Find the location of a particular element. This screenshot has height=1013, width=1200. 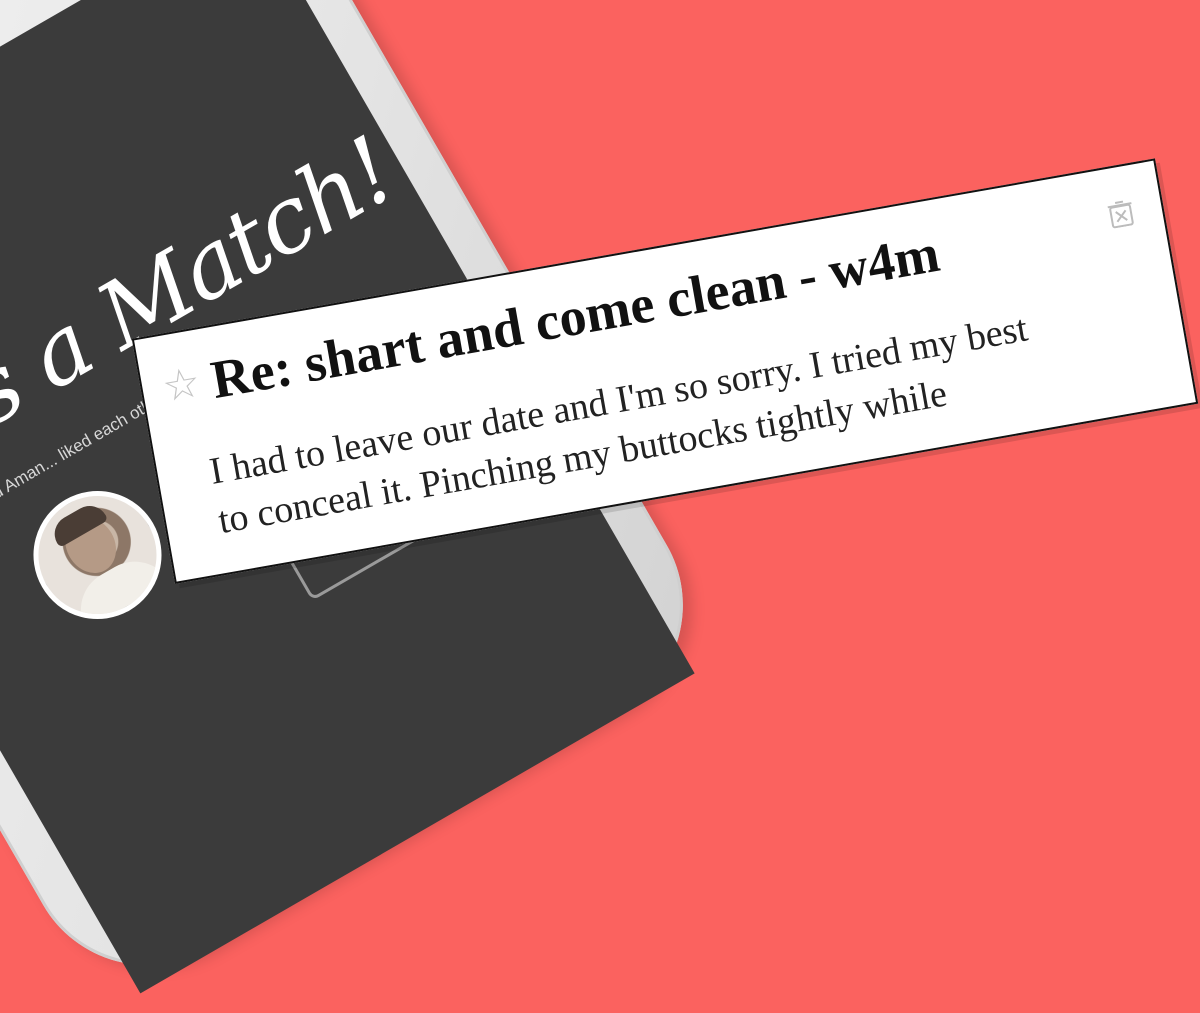

trash-icon is located at coordinates (1121, 213).